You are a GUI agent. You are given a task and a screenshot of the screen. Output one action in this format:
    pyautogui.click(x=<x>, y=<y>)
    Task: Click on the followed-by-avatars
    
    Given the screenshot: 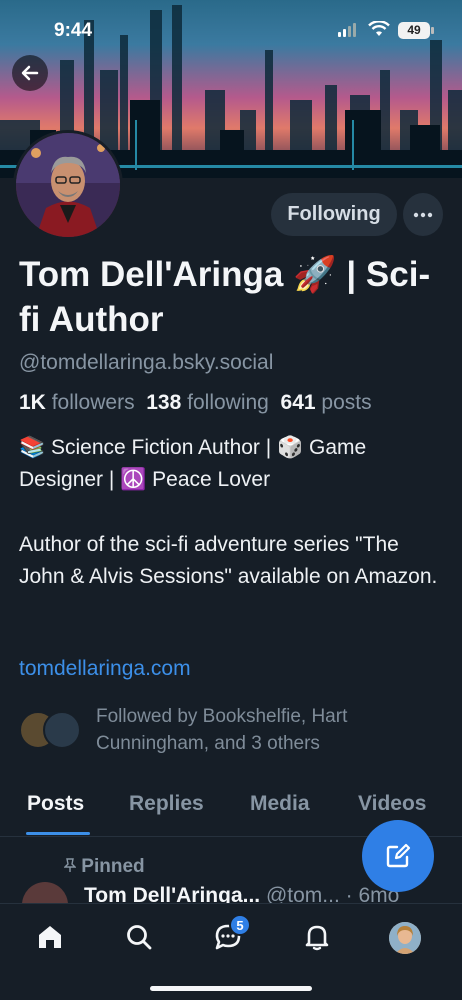 What is the action you would take?
    pyautogui.click(x=52, y=731)
    